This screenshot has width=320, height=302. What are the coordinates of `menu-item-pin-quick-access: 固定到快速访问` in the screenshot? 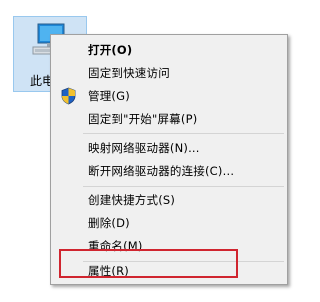 It's located at (169, 73).